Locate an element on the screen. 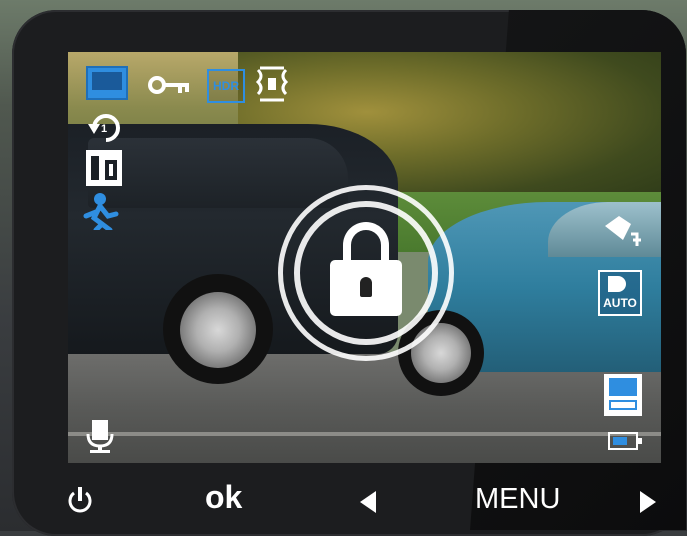 This screenshot has height=536, width=687. right-arrow-icon is located at coordinates (648, 502).